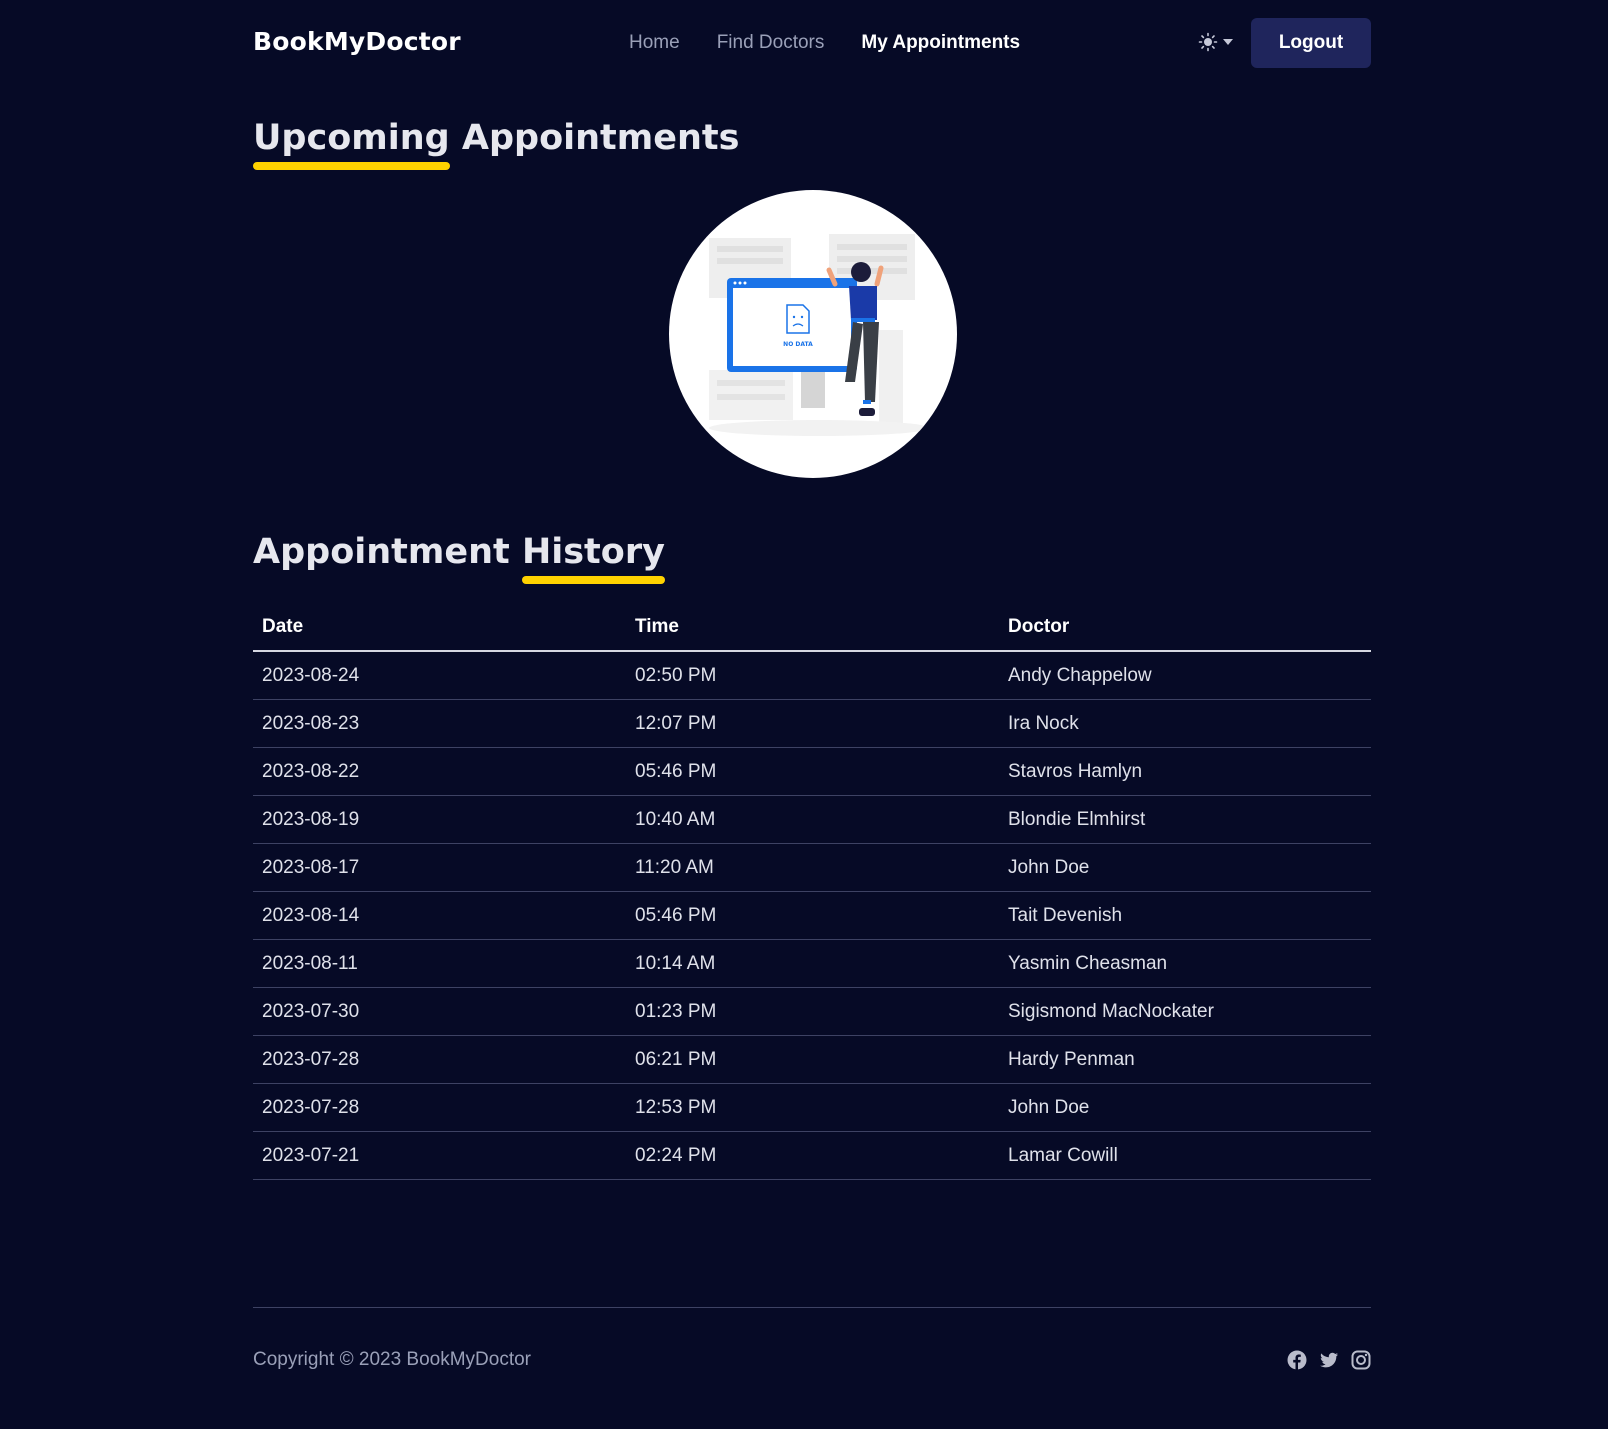 The image size is (1608, 1429). I want to click on table-row: 2023-07-28 06:21 PM Hardy Penman, so click(812, 1059).